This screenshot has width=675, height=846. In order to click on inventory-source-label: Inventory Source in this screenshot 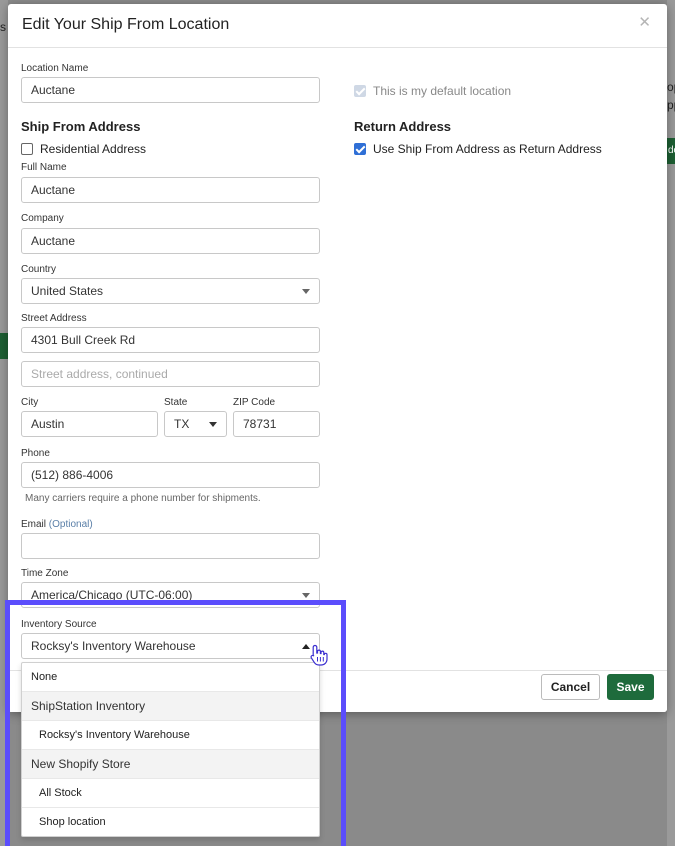, I will do `click(59, 624)`.